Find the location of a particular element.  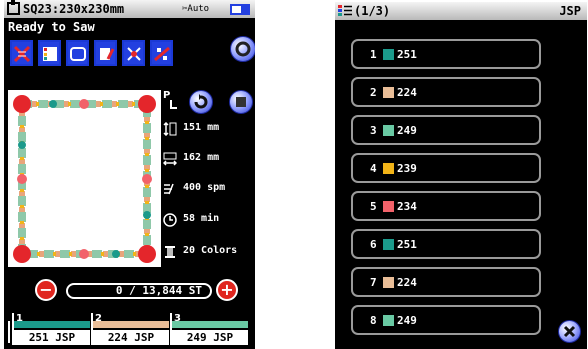

thread-segment: 1 251 JSP is located at coordinates (51, 329).